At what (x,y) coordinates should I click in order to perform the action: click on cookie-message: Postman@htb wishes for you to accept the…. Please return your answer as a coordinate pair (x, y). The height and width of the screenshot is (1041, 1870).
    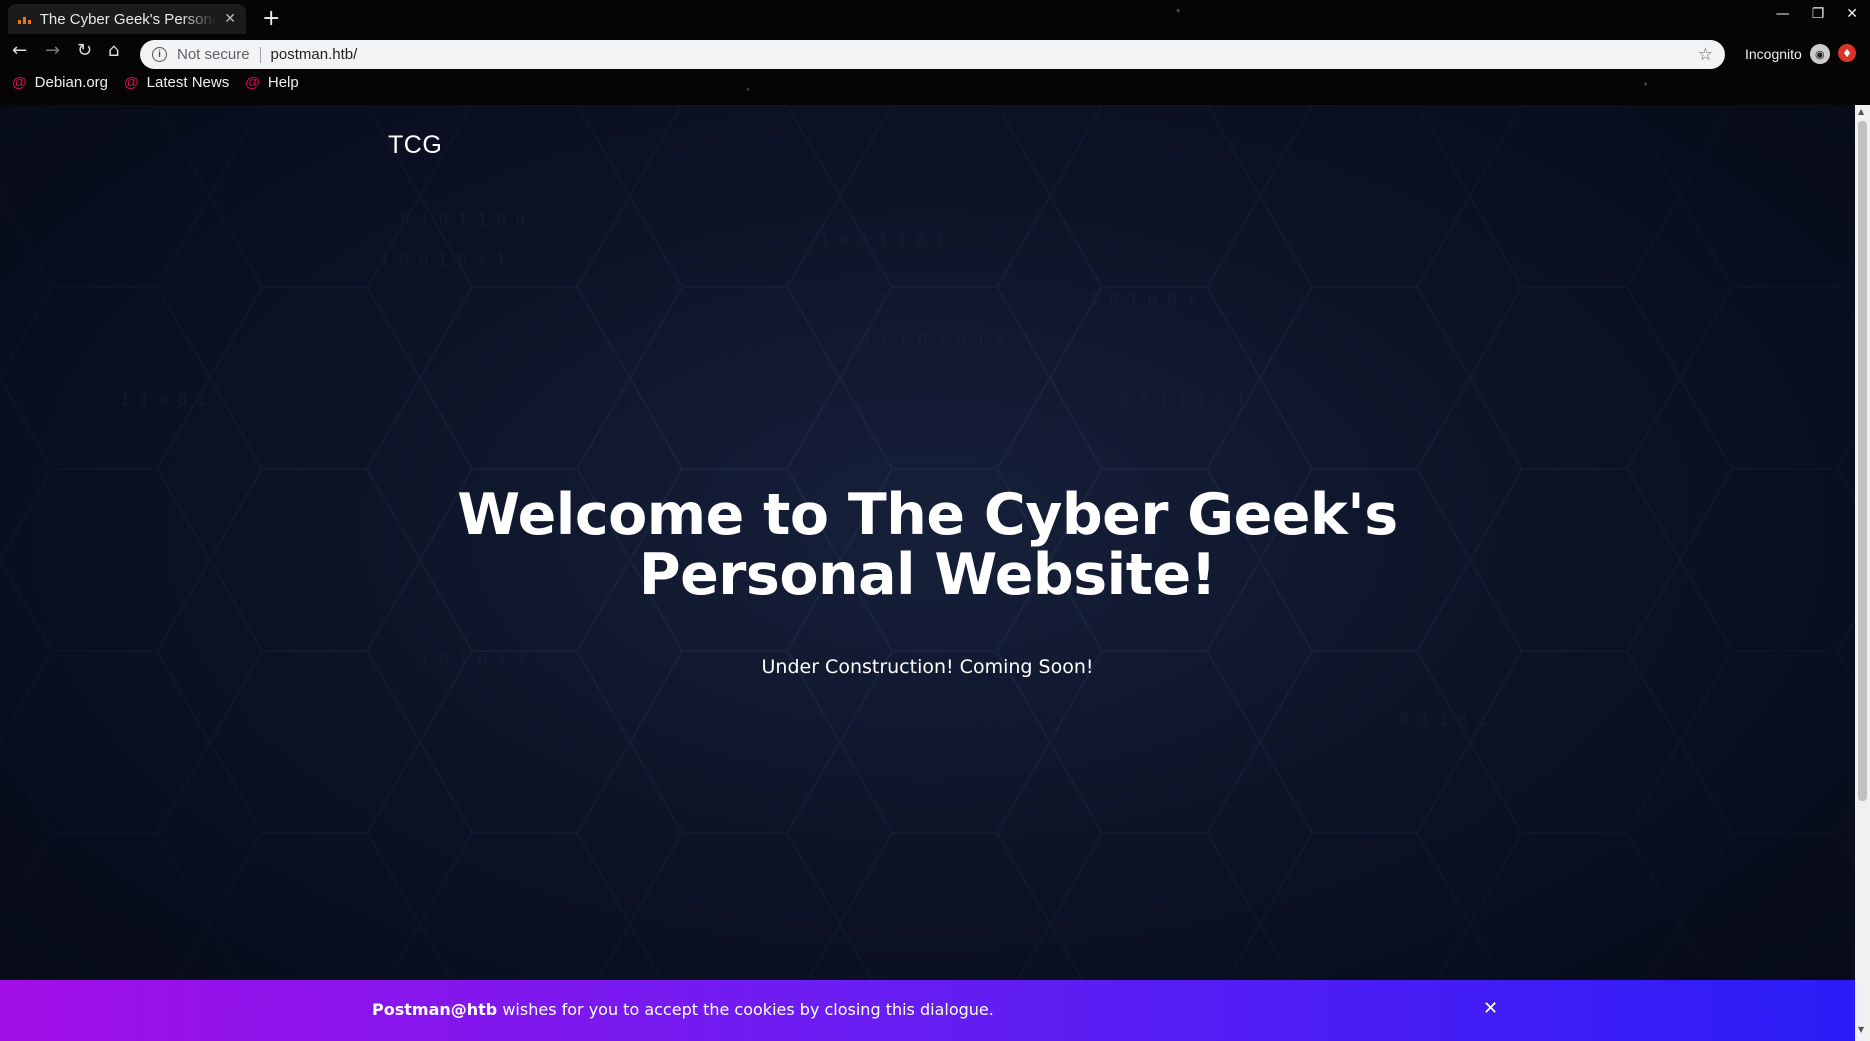
    Looking at the image, I should click on (683, 1009).